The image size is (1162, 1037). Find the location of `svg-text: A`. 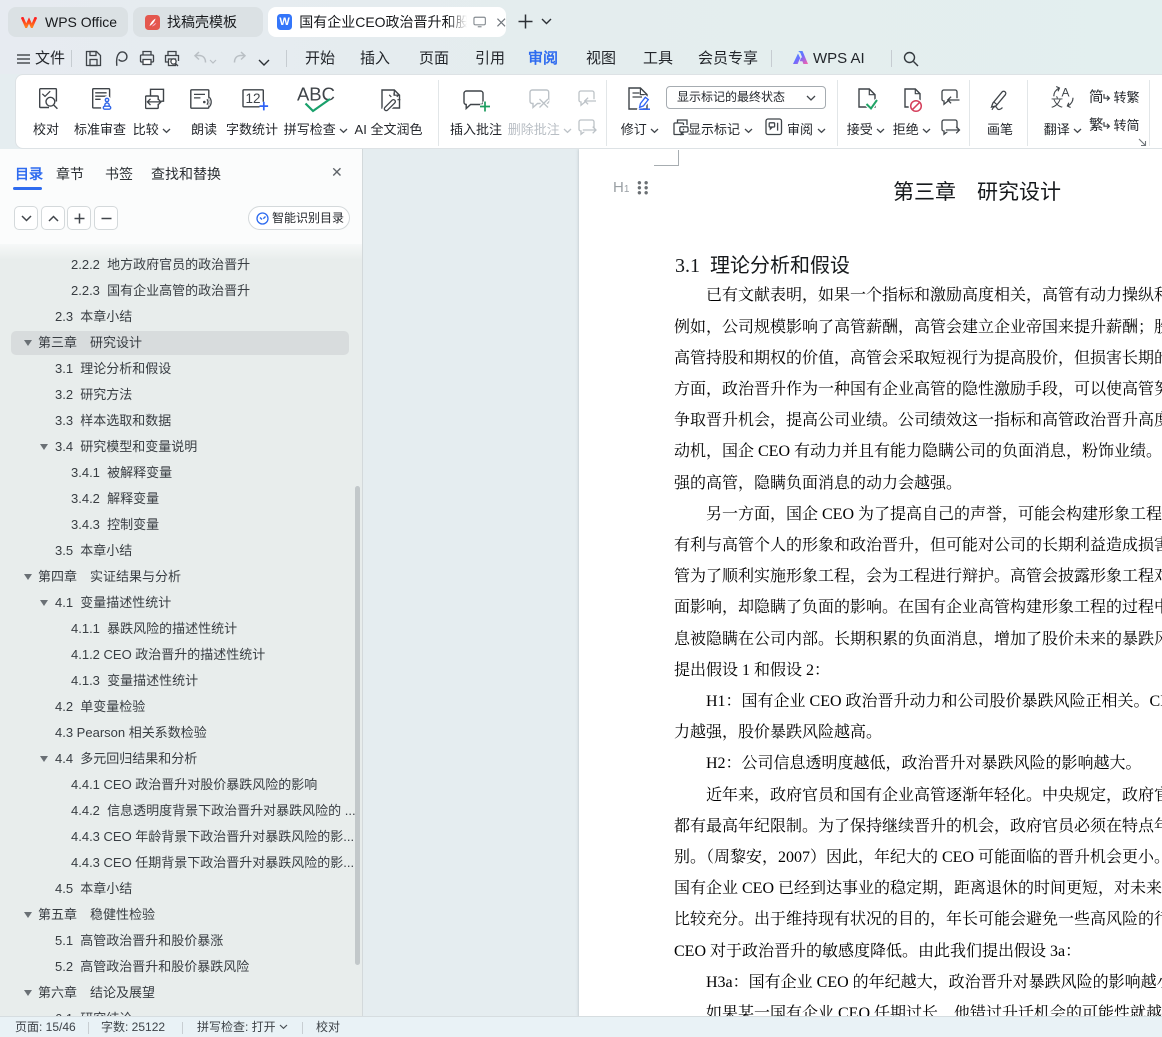

svg-text: A is located at coordinates (1066, 93).